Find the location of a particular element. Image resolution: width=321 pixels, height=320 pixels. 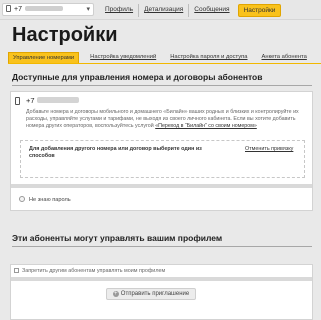

tab-notifications: Настройка уведомлений is located at coordinates (123, 57).